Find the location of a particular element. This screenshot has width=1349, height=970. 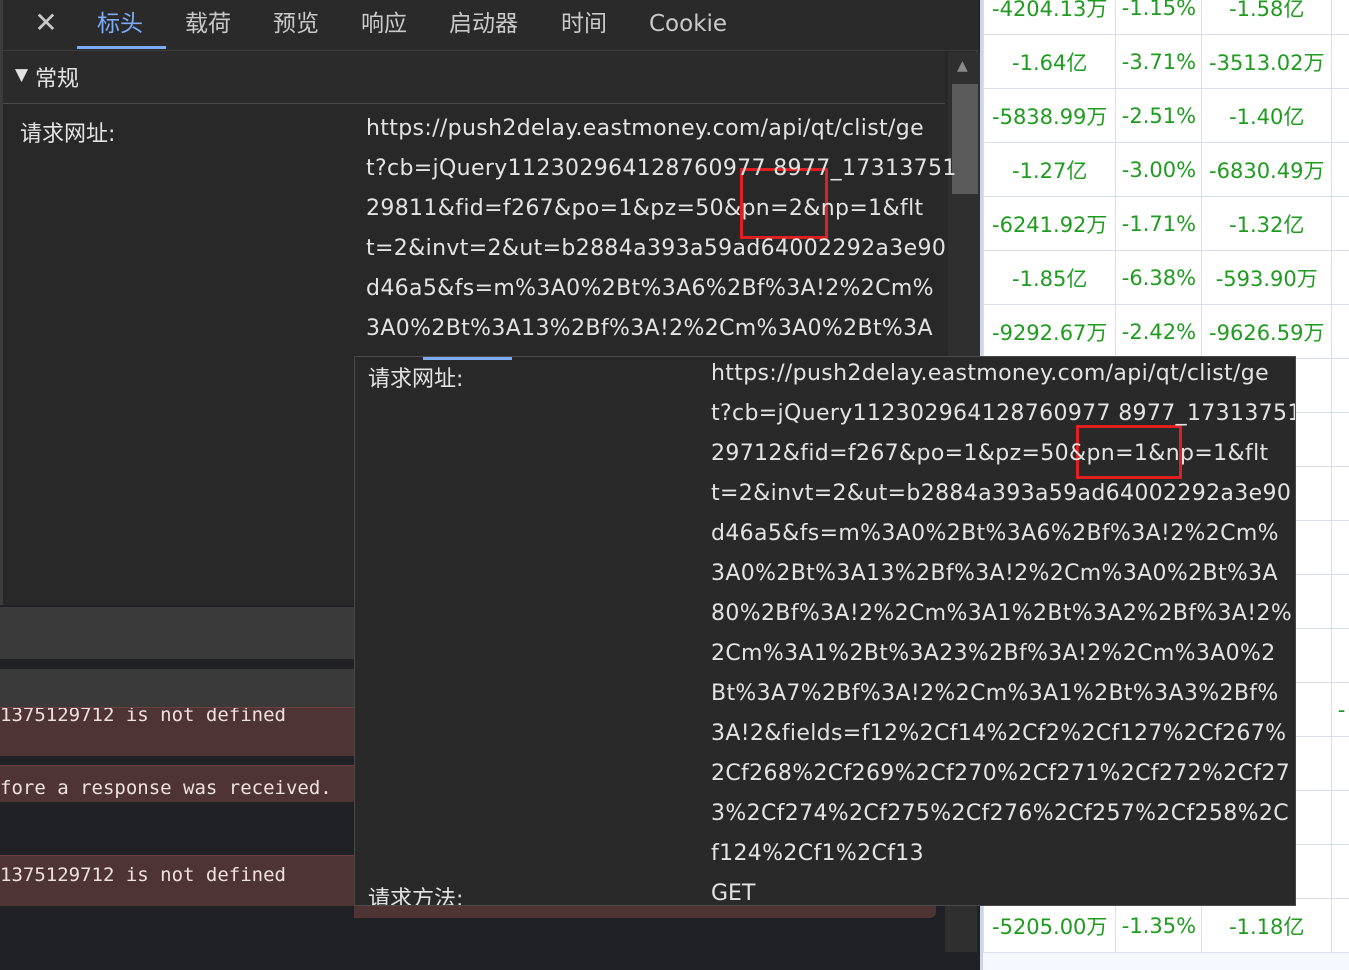

request-url-line: d46a5&fs=m%3A0%2Bt%3A6%2Bf%3A!2%2Cm% is located at coordinates (650, 288).